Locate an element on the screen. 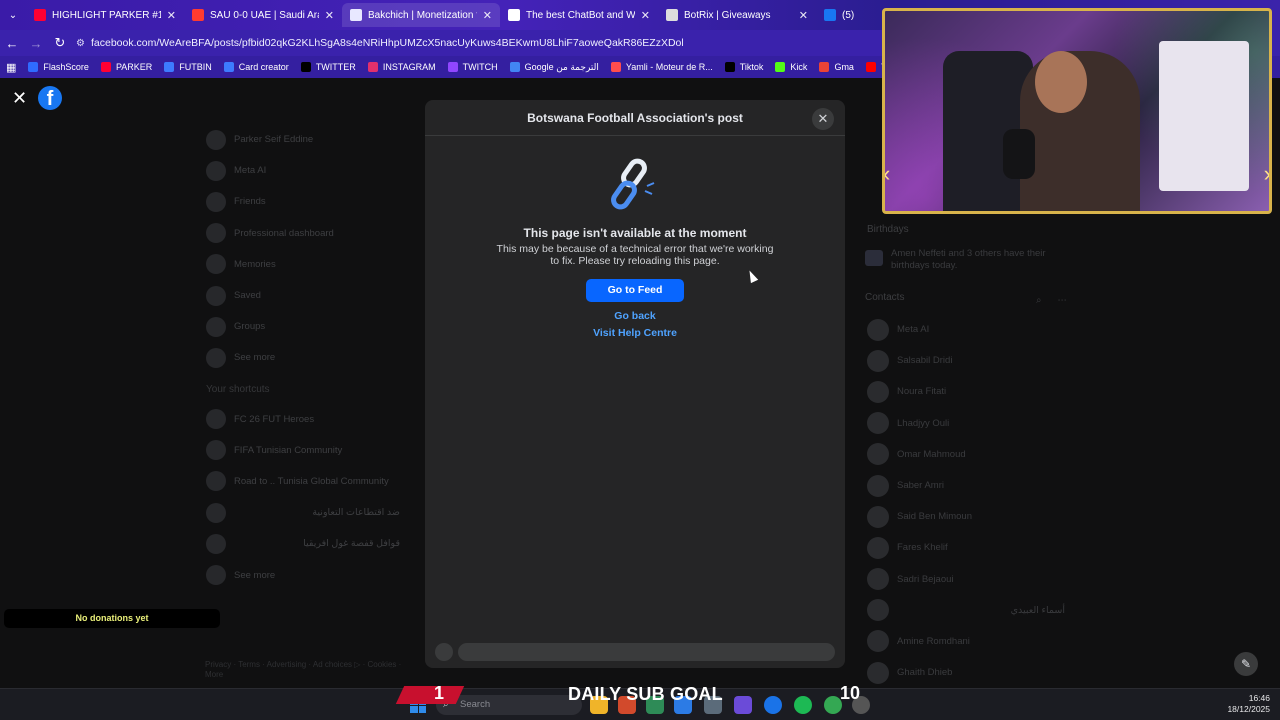 The width and height of the screenshot is (1280, 720). contact-item: Saber Amri is located at coordinates (970, 485).